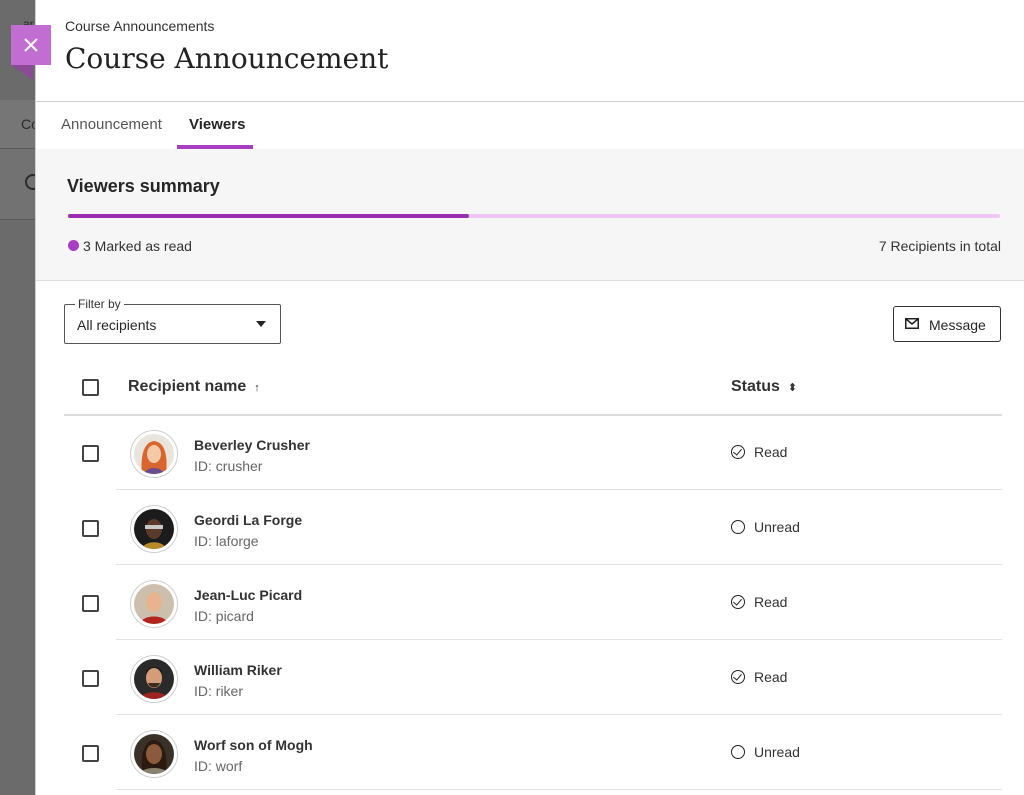 The height and width of the screenshot is (795, 1024). What do you see at coordinates (139, 26) in the screenshot?
I see `breadcrumb: Course Announcements` at bounding box center [139, 26].